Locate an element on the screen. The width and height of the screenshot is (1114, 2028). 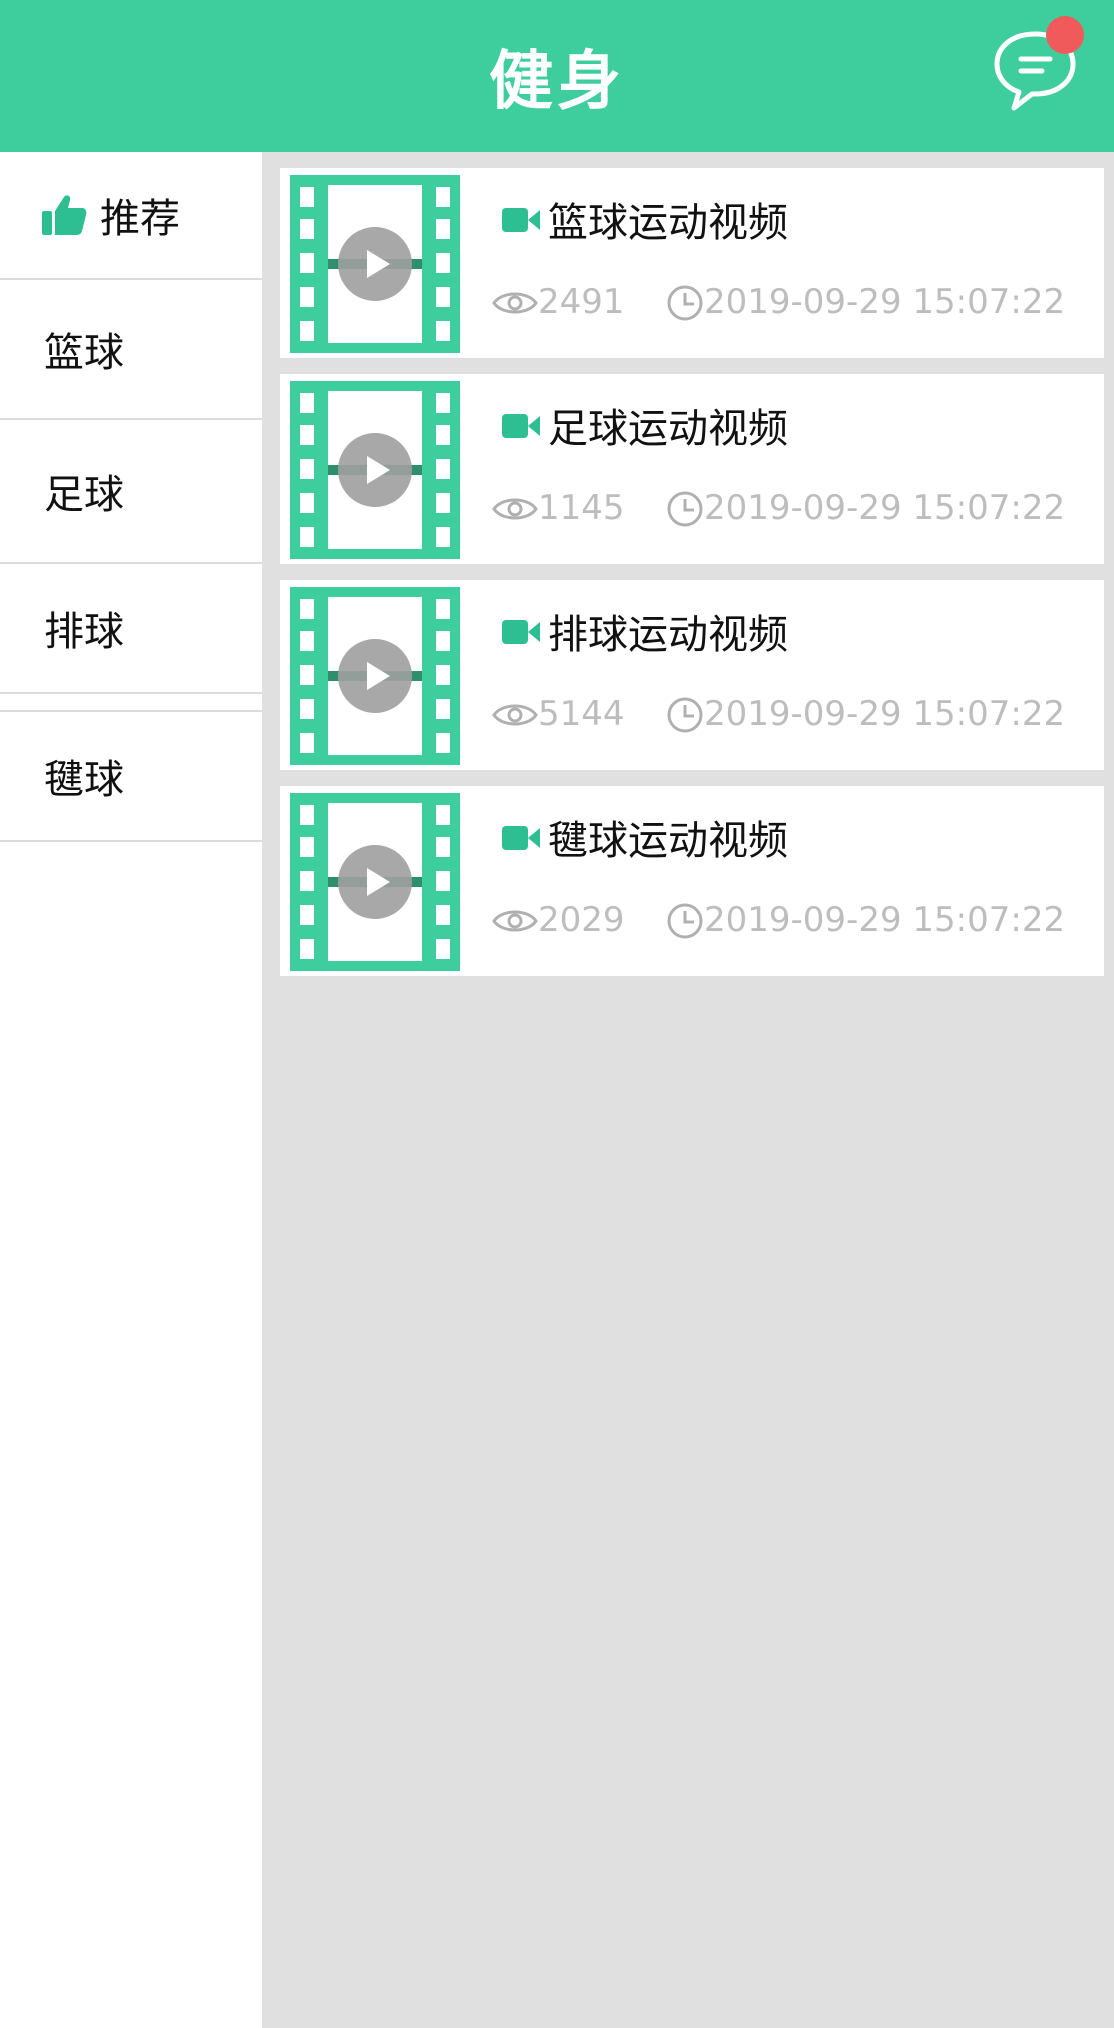
video-card: 足球运动视频 1145 2019-09-29 15:07:22 is located at coordinates (692, 469).